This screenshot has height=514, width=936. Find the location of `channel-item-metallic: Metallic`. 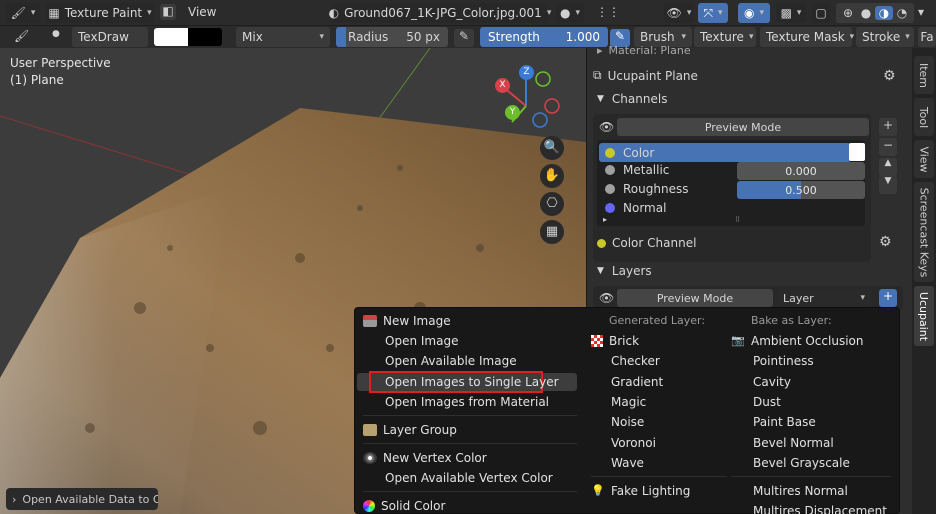

channel-item-metallic: Metallic is located at coordinates (637, 170).